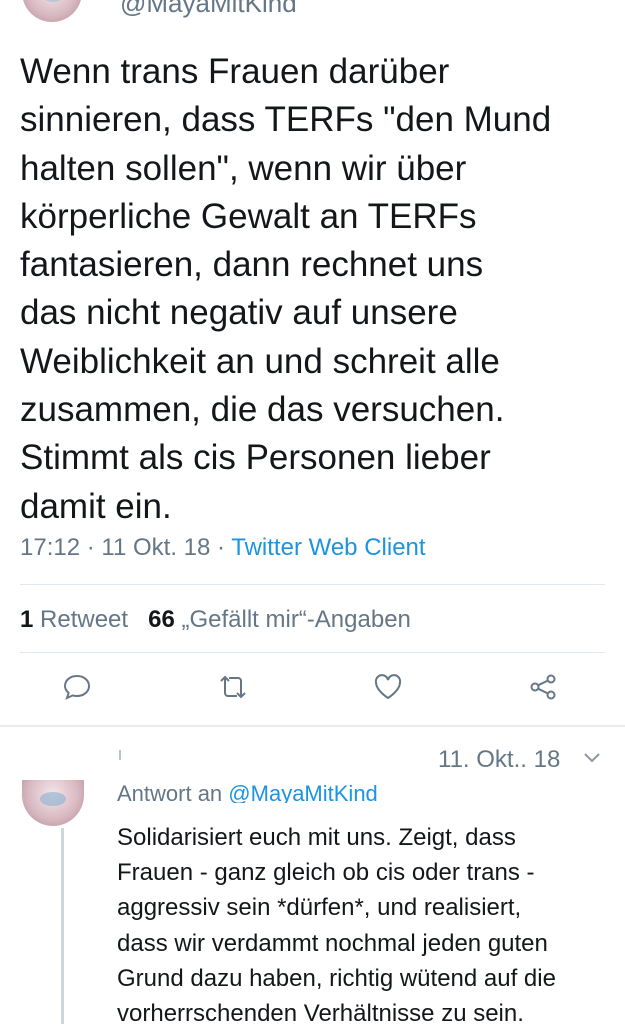 The image size is (625, 1031). I want to click on tweet-meta: 17:12 · 11 Okt. 18 · Twitter Web Client, so click(223, 548).